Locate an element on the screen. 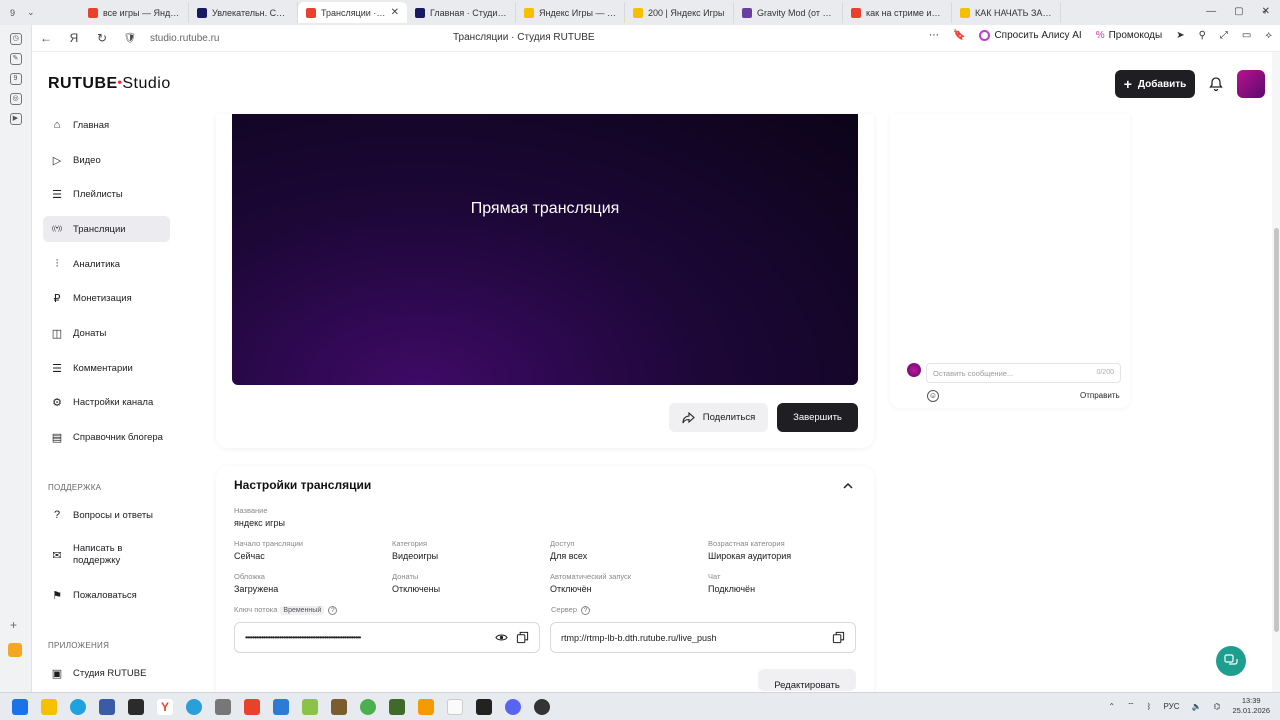  browser-tab: 200 | Яндекс Игры is located at coordinates (679, 12).